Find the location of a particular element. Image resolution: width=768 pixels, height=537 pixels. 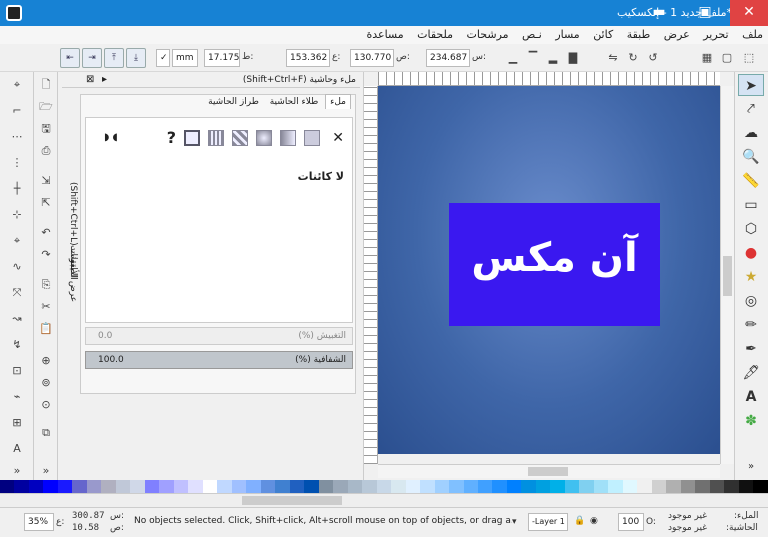

pencil-tool-icon: ✏ is located at coordinates (751, 325).